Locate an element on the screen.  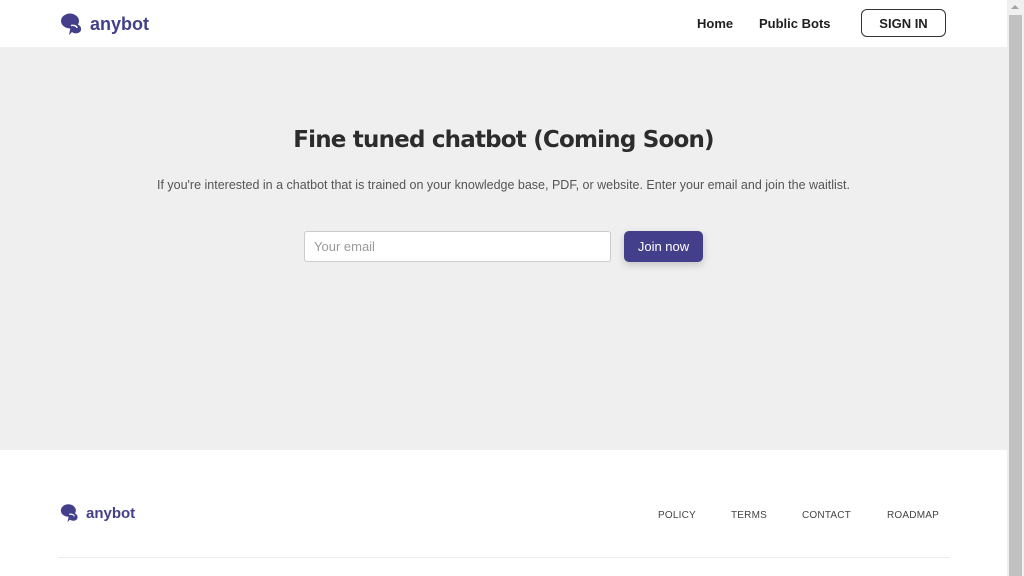
footer-brand-name: anybot is located at coordinates (111, 513).